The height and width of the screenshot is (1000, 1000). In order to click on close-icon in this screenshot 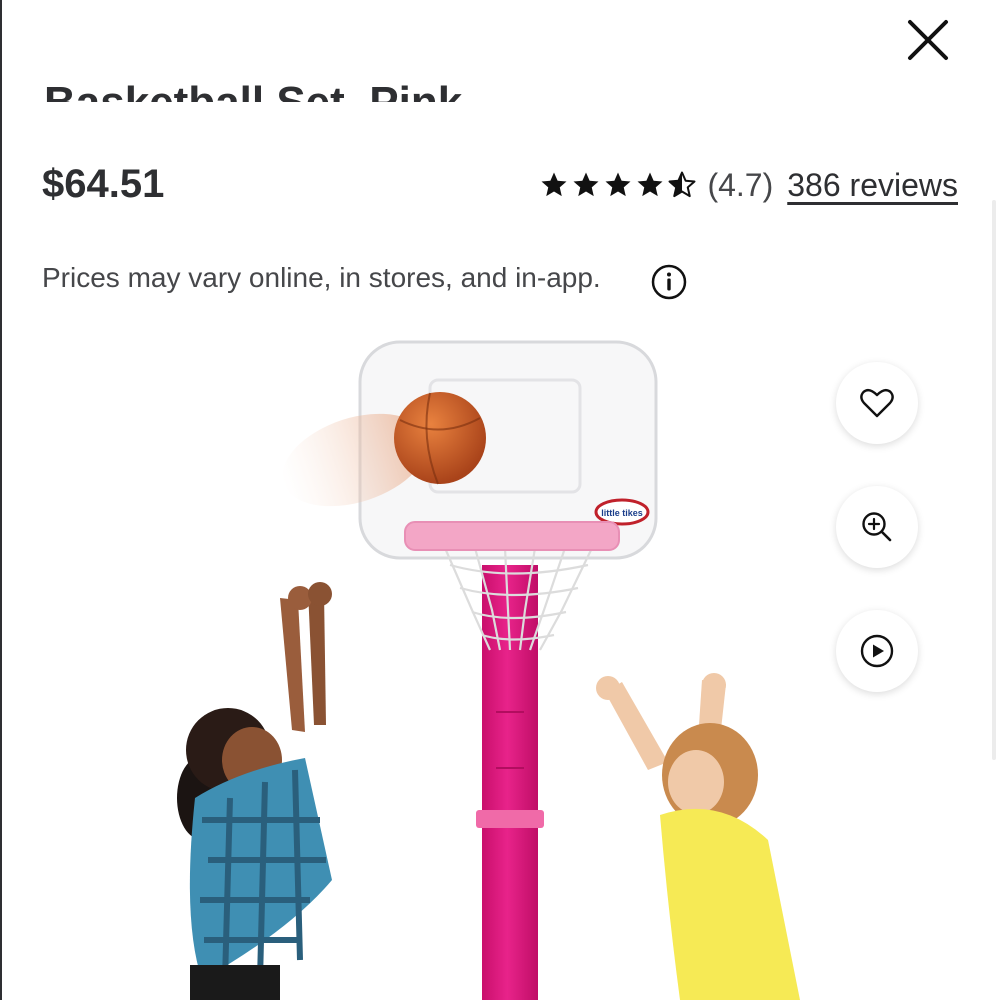, I will do `click(928, 40)`.